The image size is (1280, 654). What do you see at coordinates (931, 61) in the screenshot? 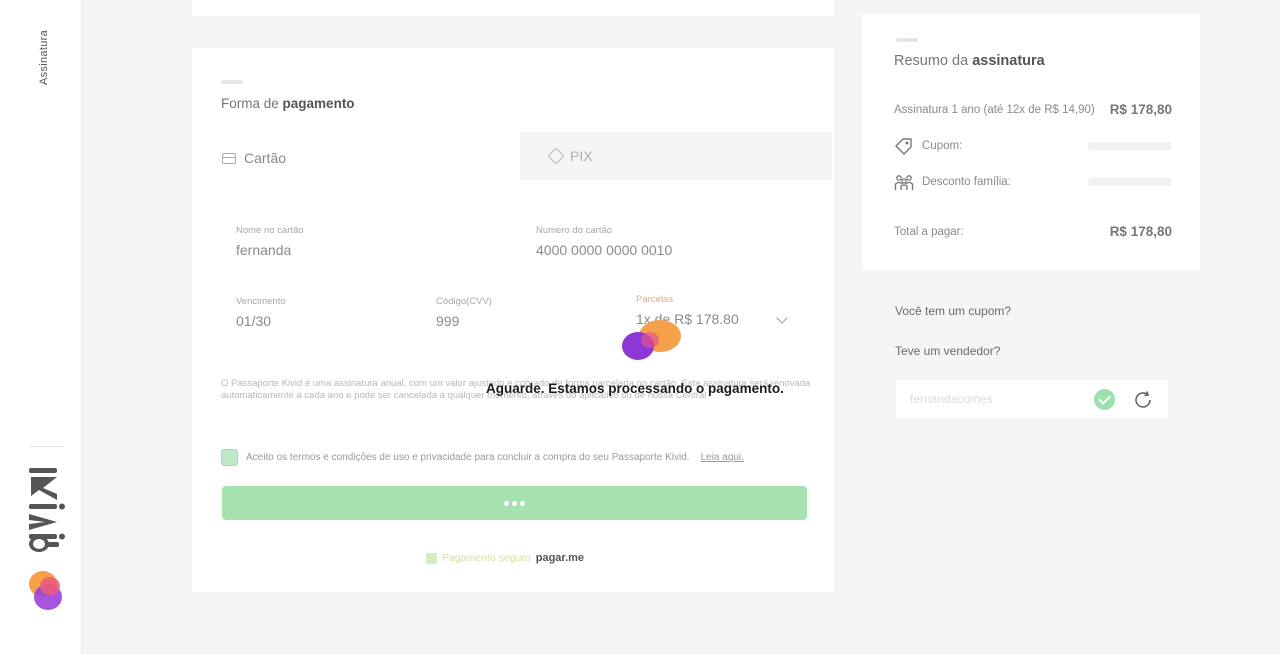
I see `summary-title-prefix: Resumo da` at bounding box center [931, 61].